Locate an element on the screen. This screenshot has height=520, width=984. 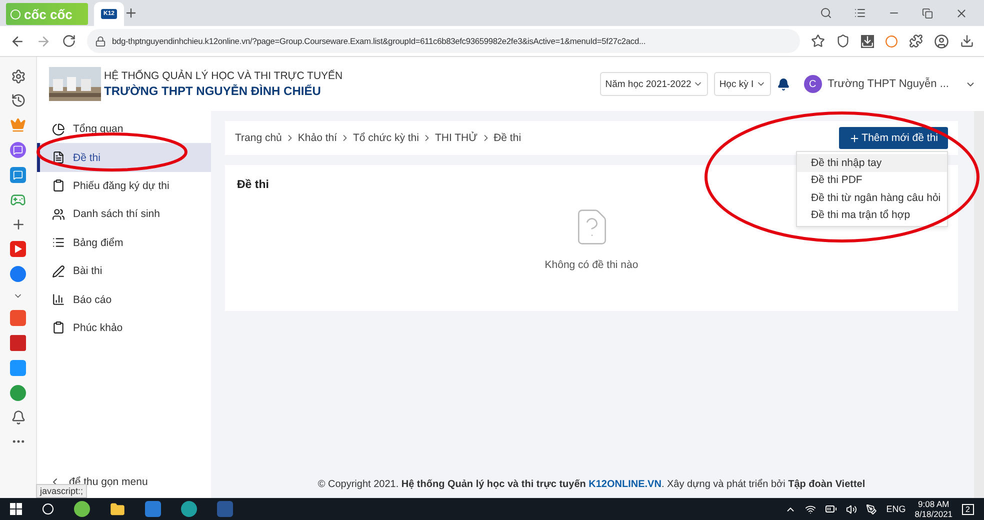
restore-icon is located at coordinates (927, 13).